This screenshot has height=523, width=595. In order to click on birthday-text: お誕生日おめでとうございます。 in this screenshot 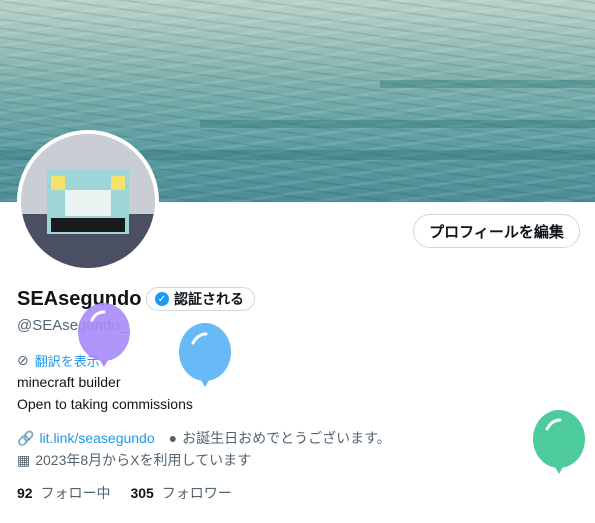, I will do `click(286, 438)`.